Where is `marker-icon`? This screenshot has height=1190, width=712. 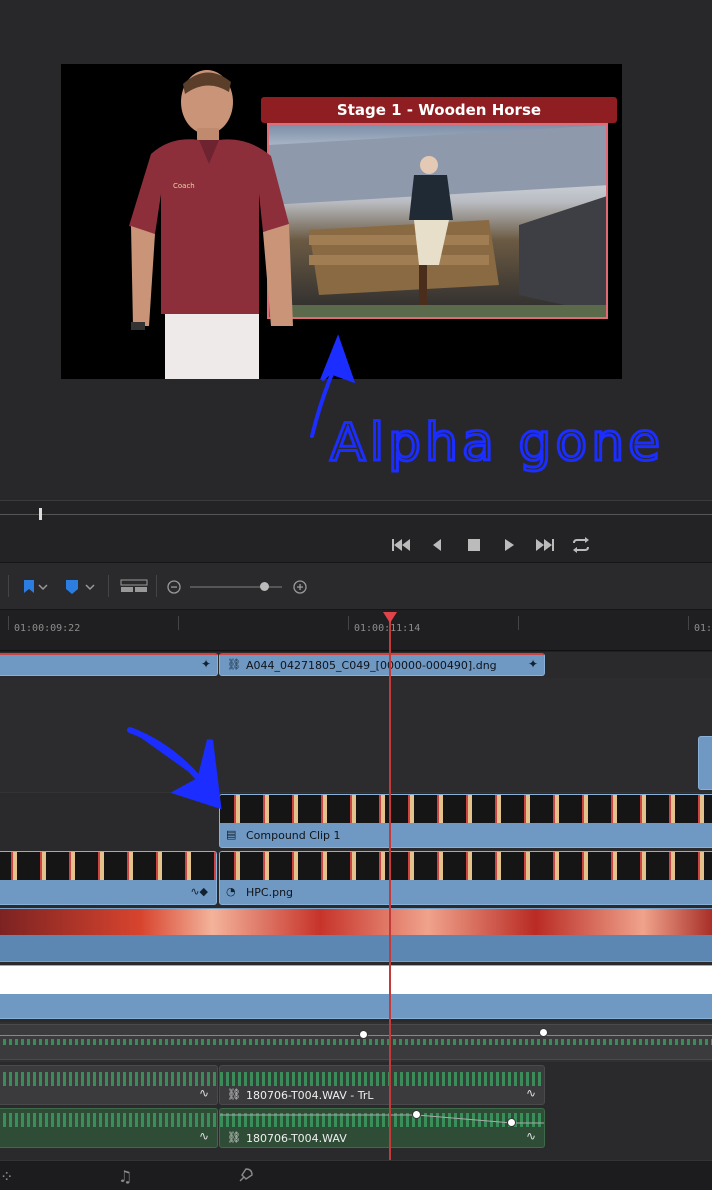 marker-icon is located at coordinates (81, 587).